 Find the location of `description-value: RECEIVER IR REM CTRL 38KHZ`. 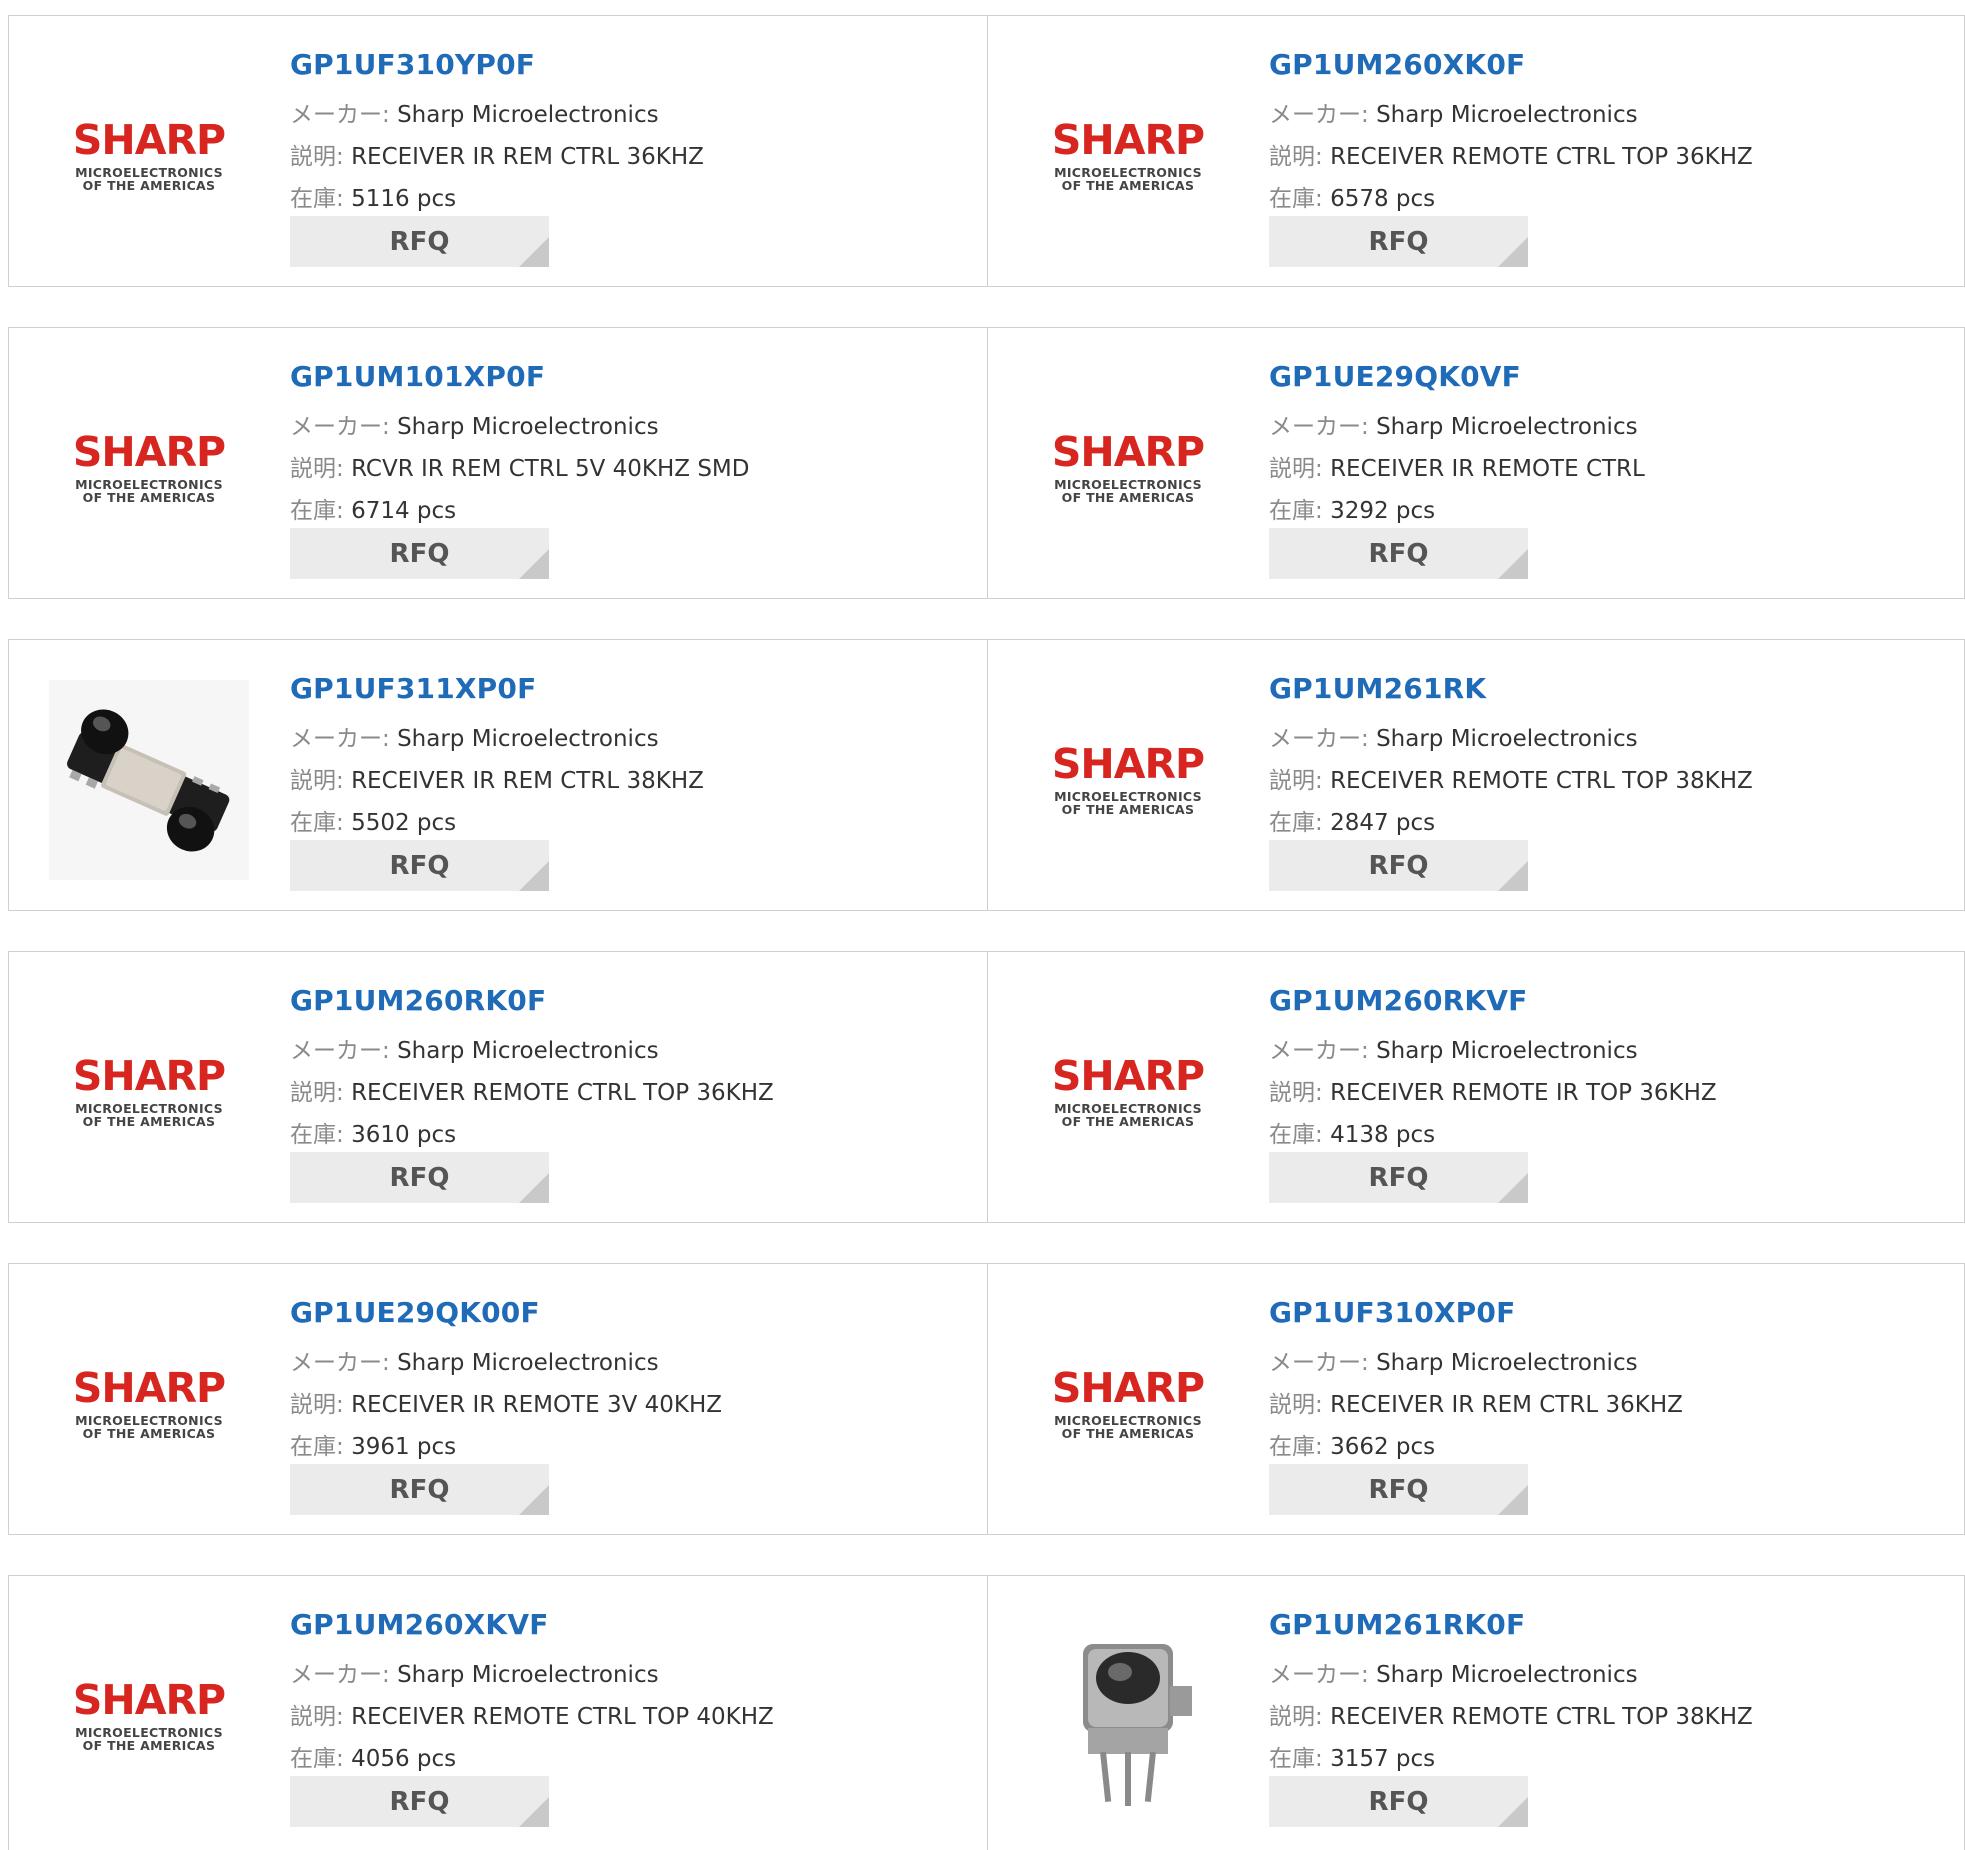

description-value: RECEIVER IR REM CTRL 38KHZ is located at coordinates (527, 781).